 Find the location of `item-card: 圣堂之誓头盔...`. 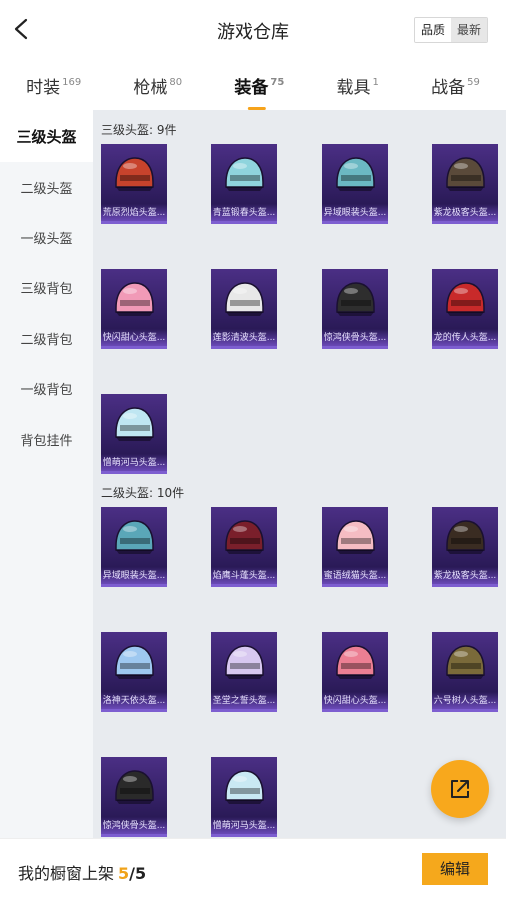

item-card: 圣堂之誓头盔... is located at coordinates (244, 672).